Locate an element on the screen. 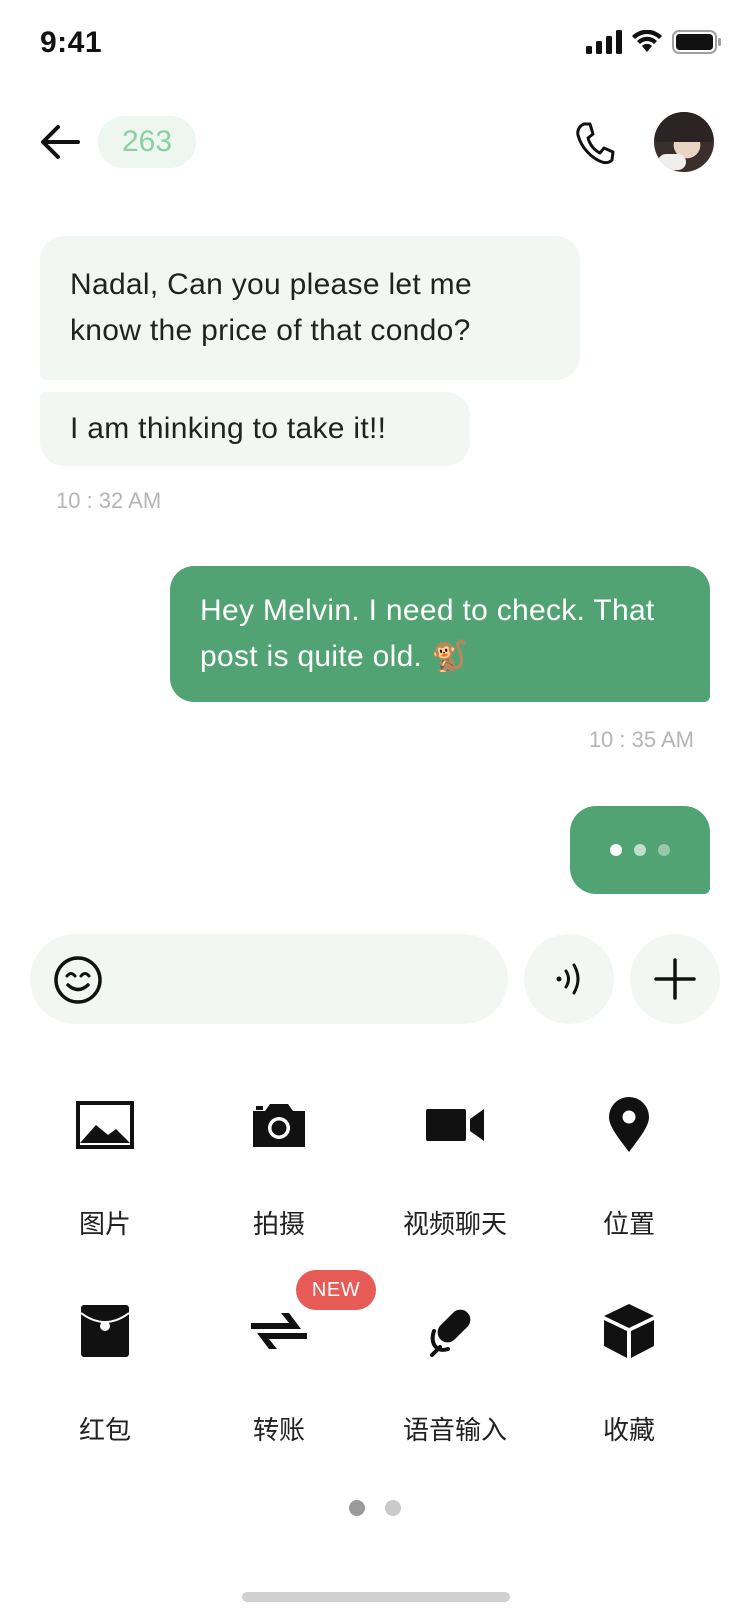 The width and height of the screenshot is (750, 1624). pager-dot is located at coordinates (393, 1508).